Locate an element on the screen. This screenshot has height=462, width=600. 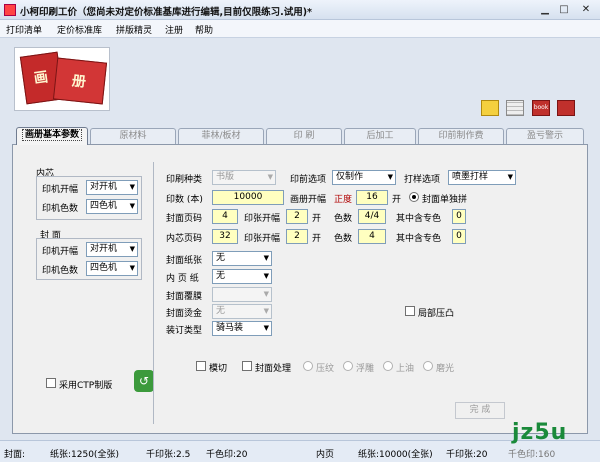
cover-treat-checkbox is located at coordinates (247, 366).